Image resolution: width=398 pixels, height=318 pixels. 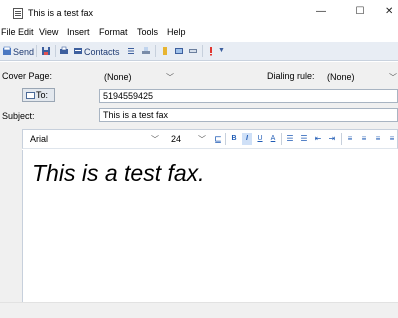 I want to click on align-center-icon: ≡, so click(x=364, y=139).